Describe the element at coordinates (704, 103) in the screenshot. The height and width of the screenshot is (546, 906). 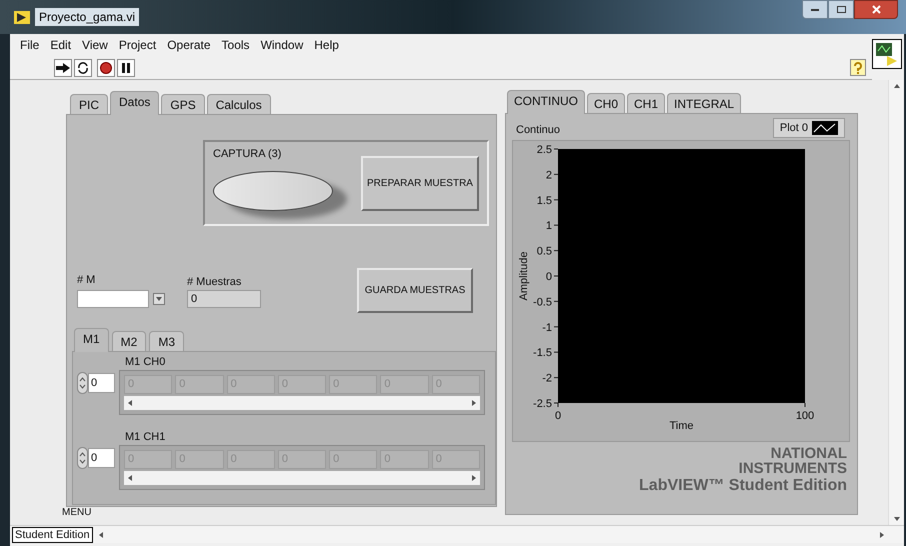
I see `tab: INTEGRAL` at that location.